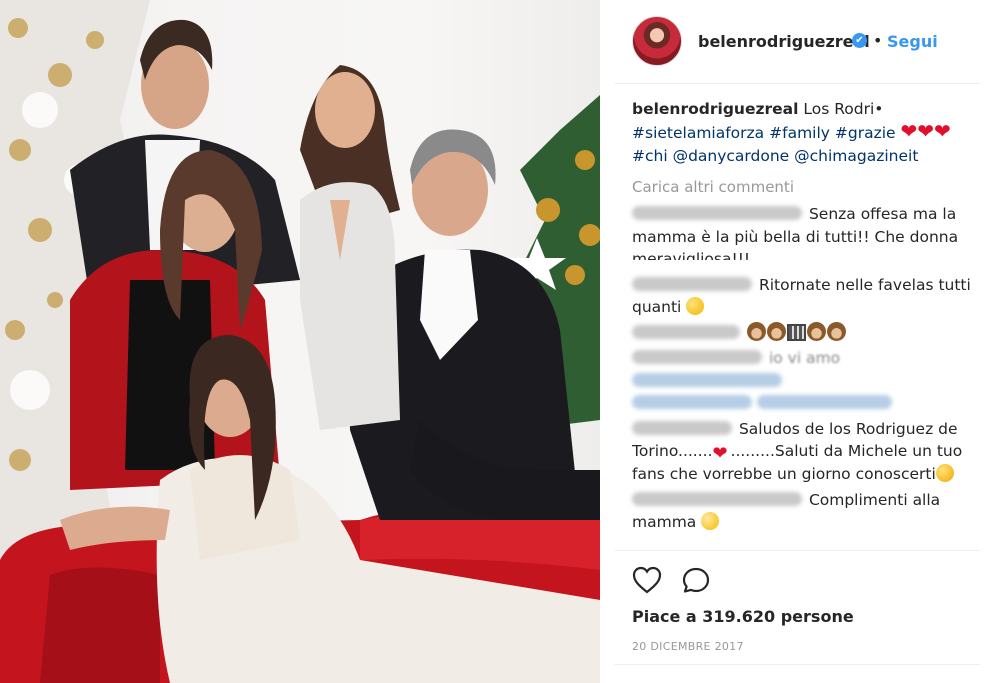 The height and width of the screenshot is (683, 994). I want to click on heart-outline-icon, so click(647, 580).